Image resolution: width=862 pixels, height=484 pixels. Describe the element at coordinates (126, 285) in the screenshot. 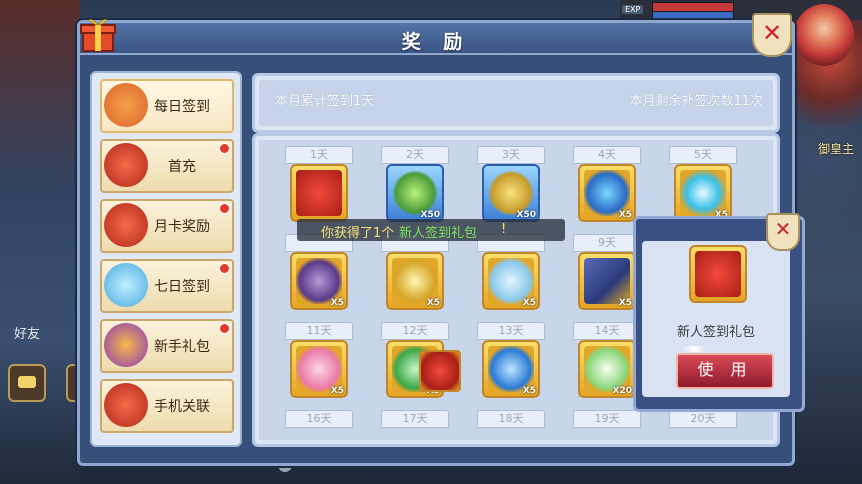

I see `blue-bag-icon` at that location.